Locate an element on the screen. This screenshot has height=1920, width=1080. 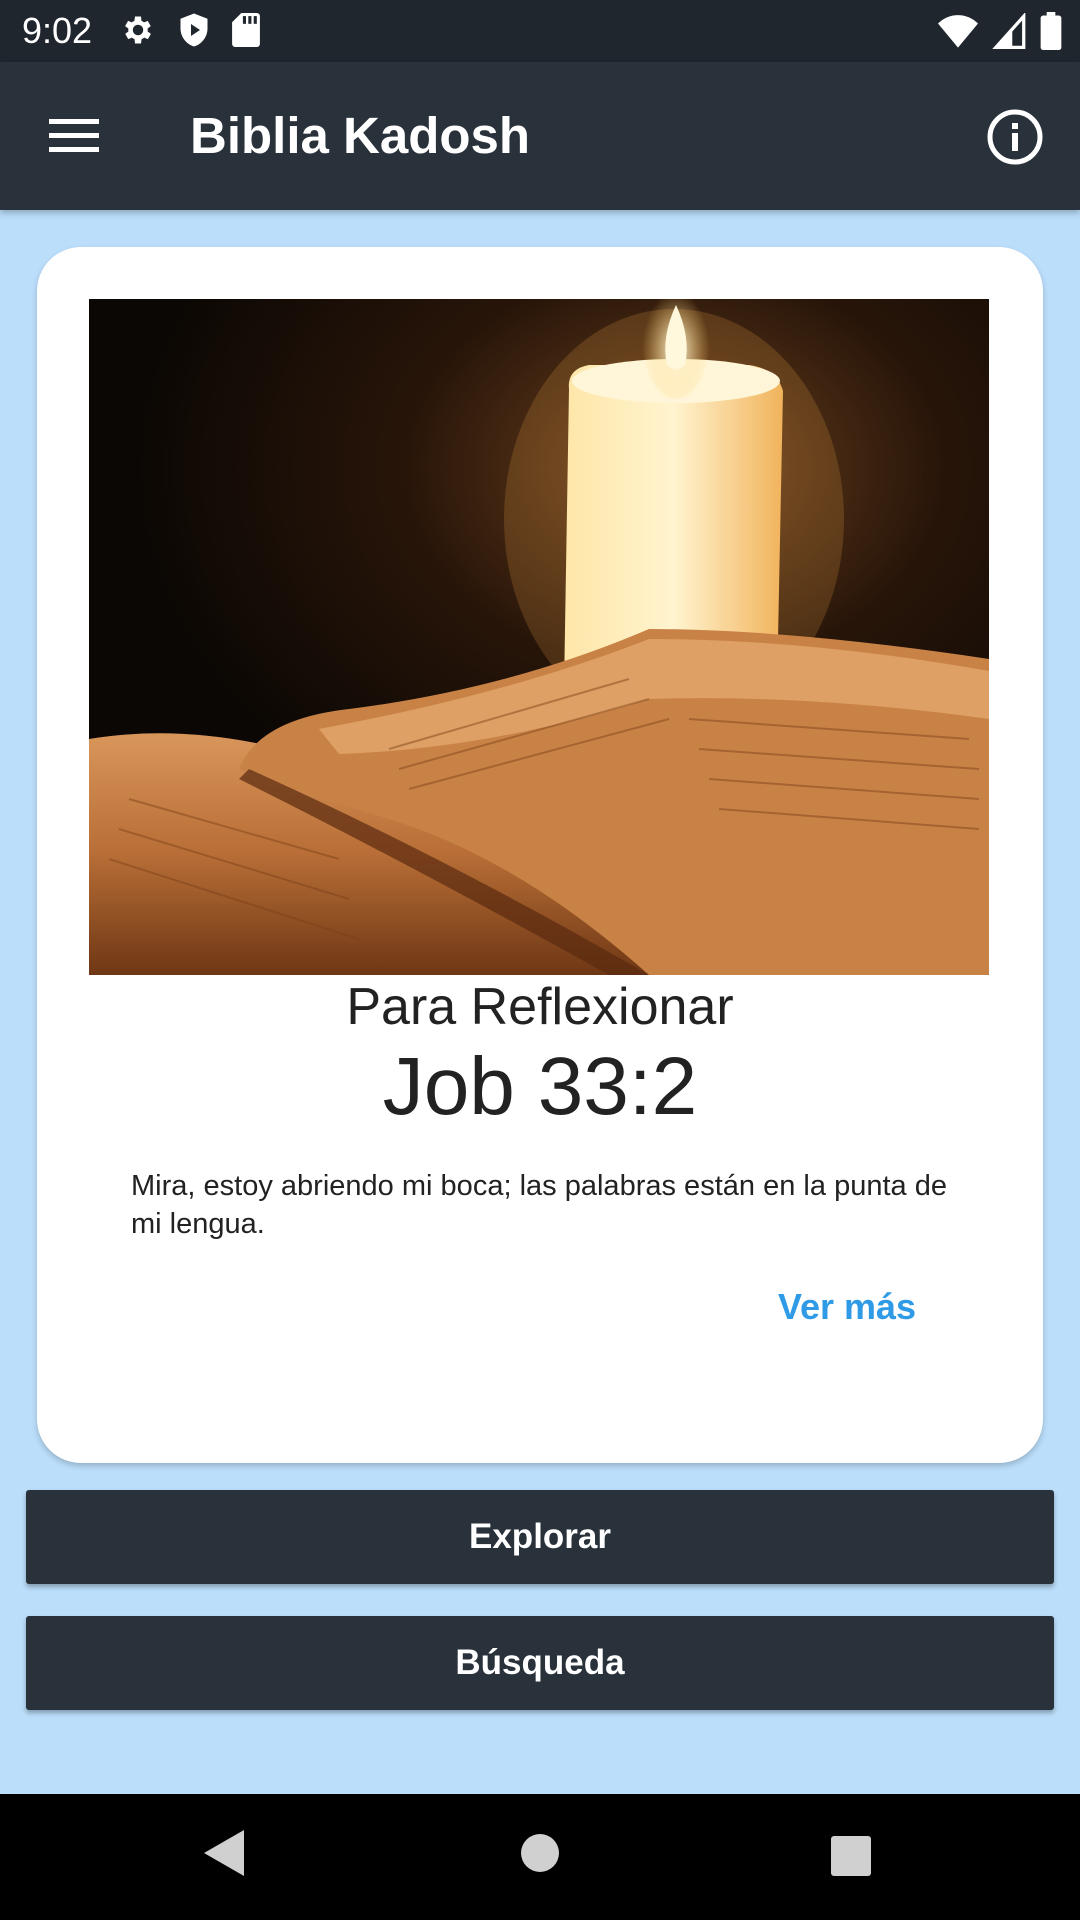
cell-signal-icon is located at coordinates (1009, 32).